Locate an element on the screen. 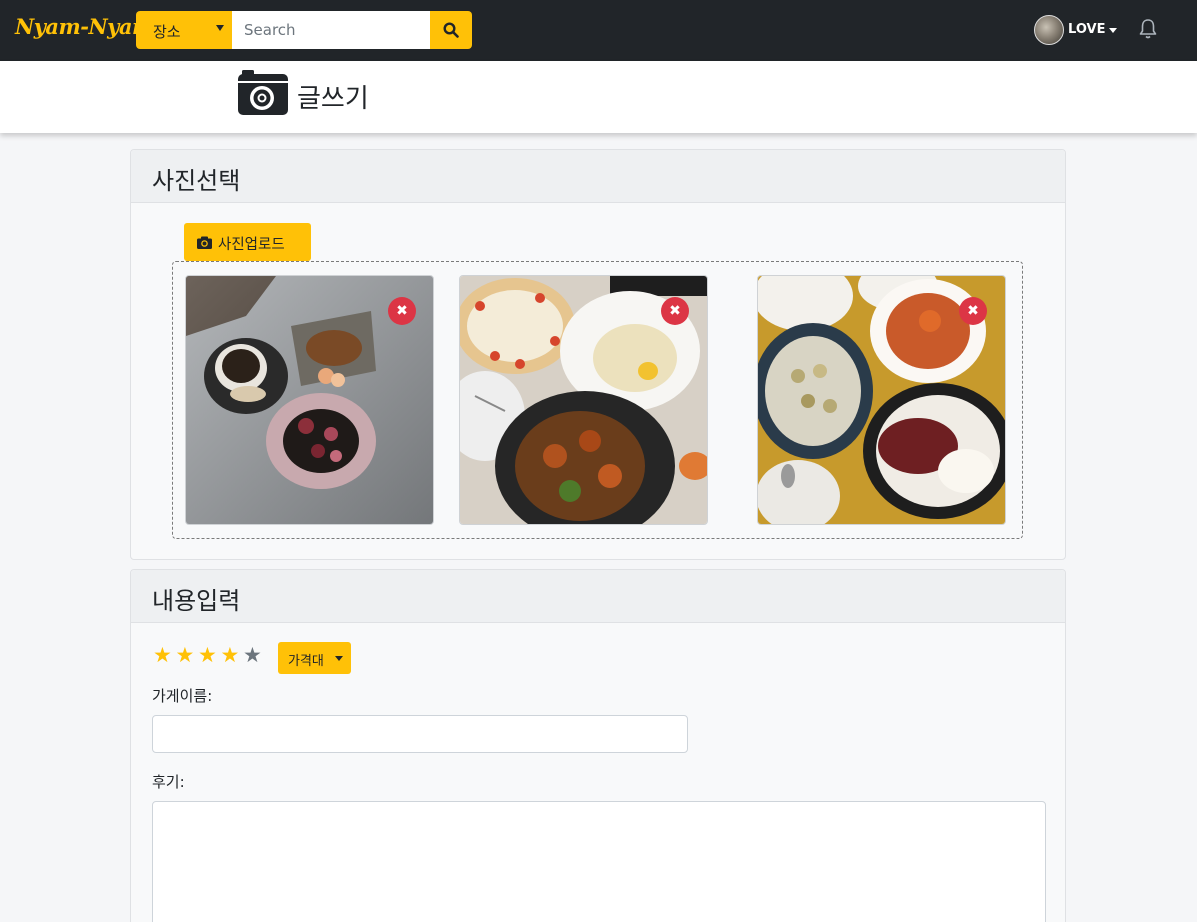 Image resolution: width=1197 pixels, height=922 pixels. upload-photo-button: 사진업로드 is located at coordinates (247, 242).